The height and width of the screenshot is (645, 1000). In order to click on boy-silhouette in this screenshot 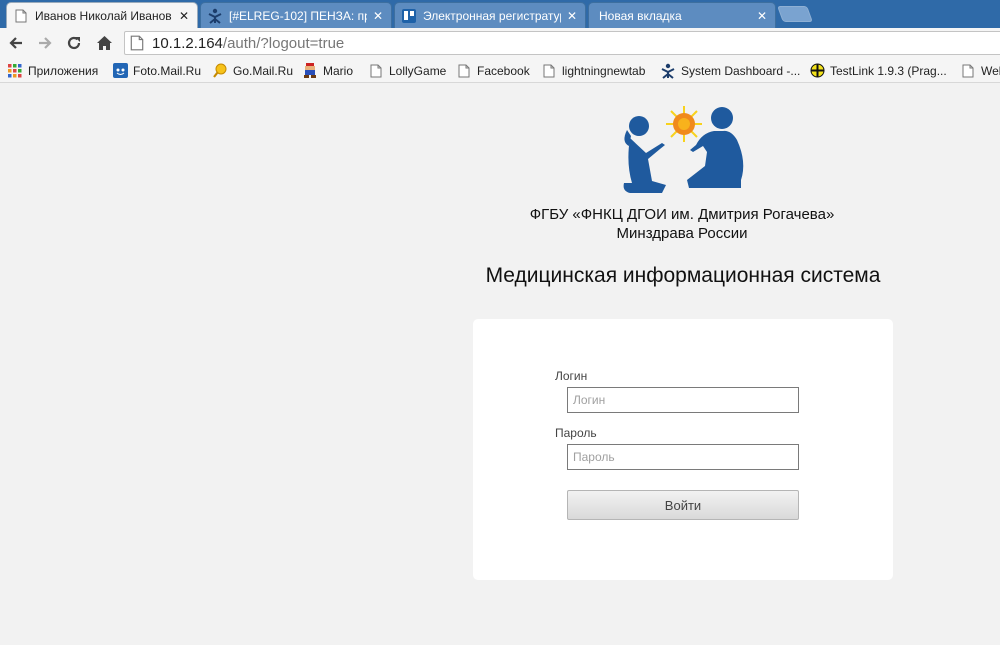, I will do `click(715, 147)`.